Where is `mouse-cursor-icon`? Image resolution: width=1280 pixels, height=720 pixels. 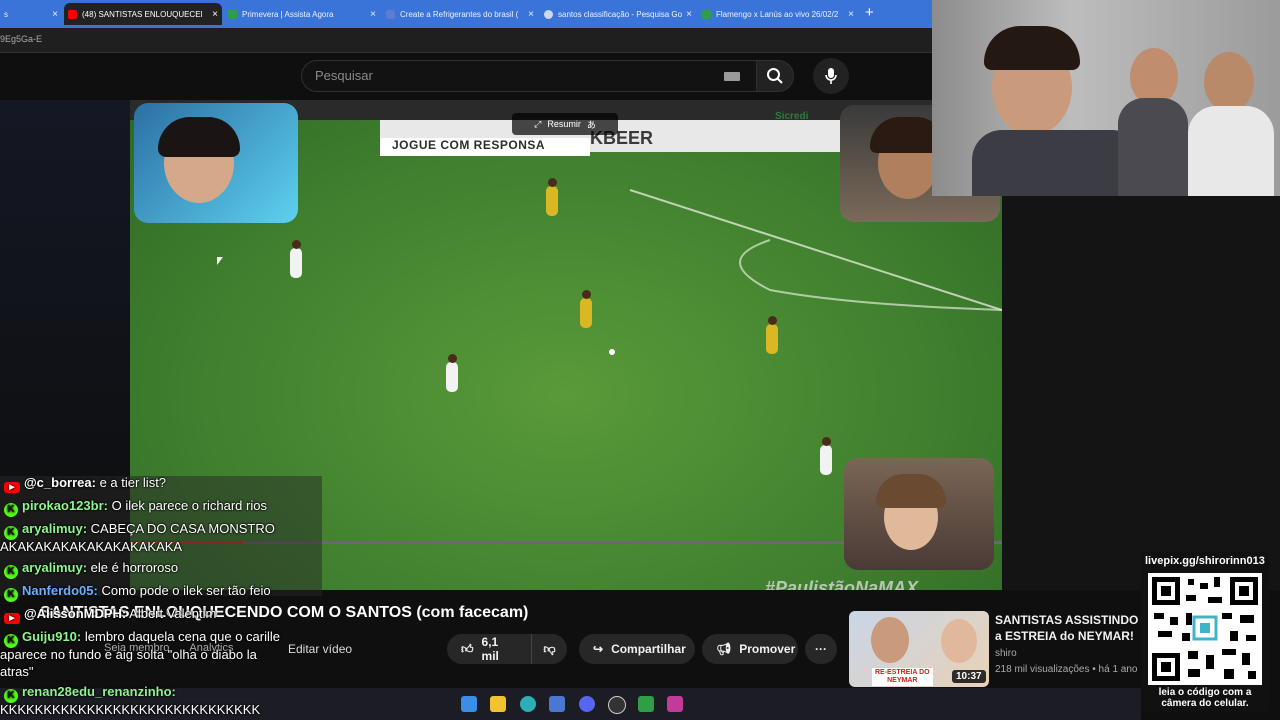
mouse-cursor-icon is located at coordinates (220, 261).